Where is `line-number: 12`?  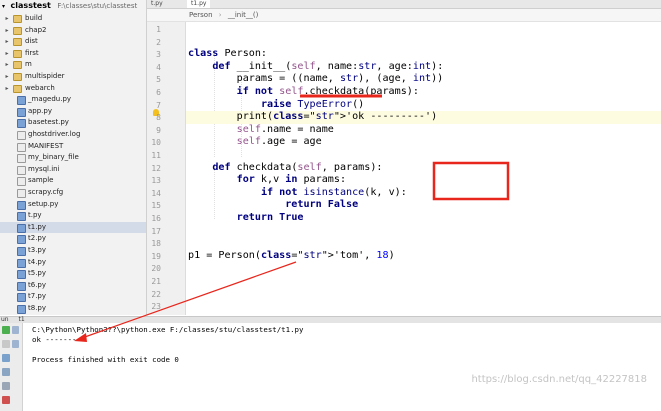
line-number: 12 is located at coordinates (156, 168).